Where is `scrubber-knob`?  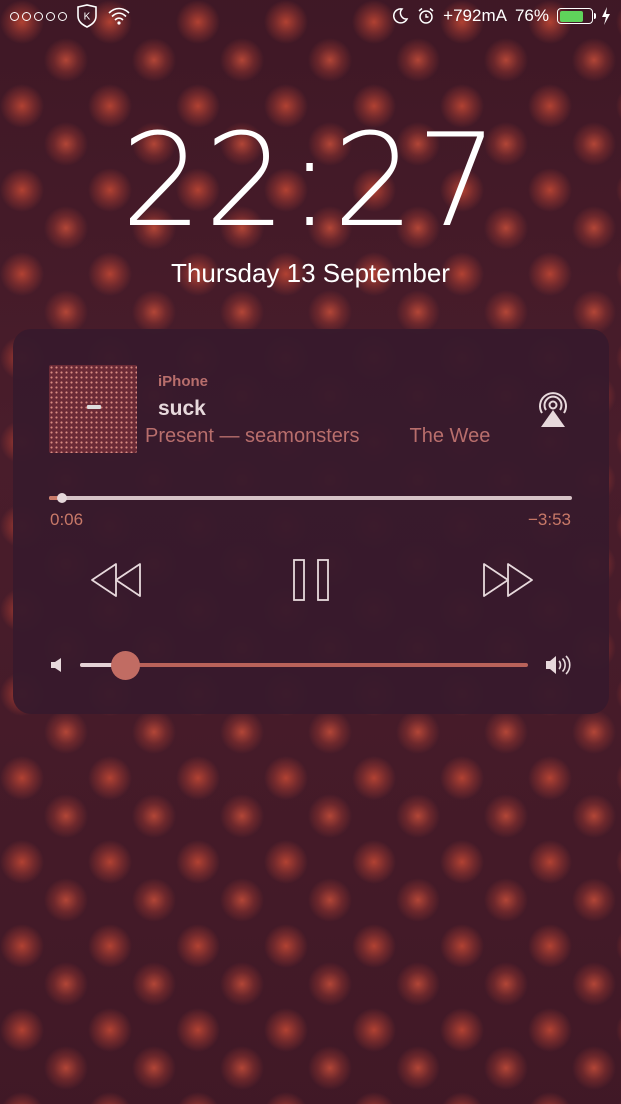
scrubber-knob is located at coordinates (62, 498).